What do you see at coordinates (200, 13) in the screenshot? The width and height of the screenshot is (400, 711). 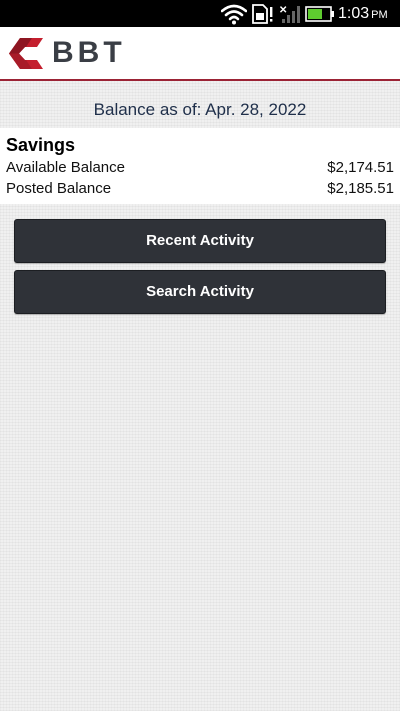 I see `status-bar: ✕ 1:03 PM` at bounding box center [200, 13].